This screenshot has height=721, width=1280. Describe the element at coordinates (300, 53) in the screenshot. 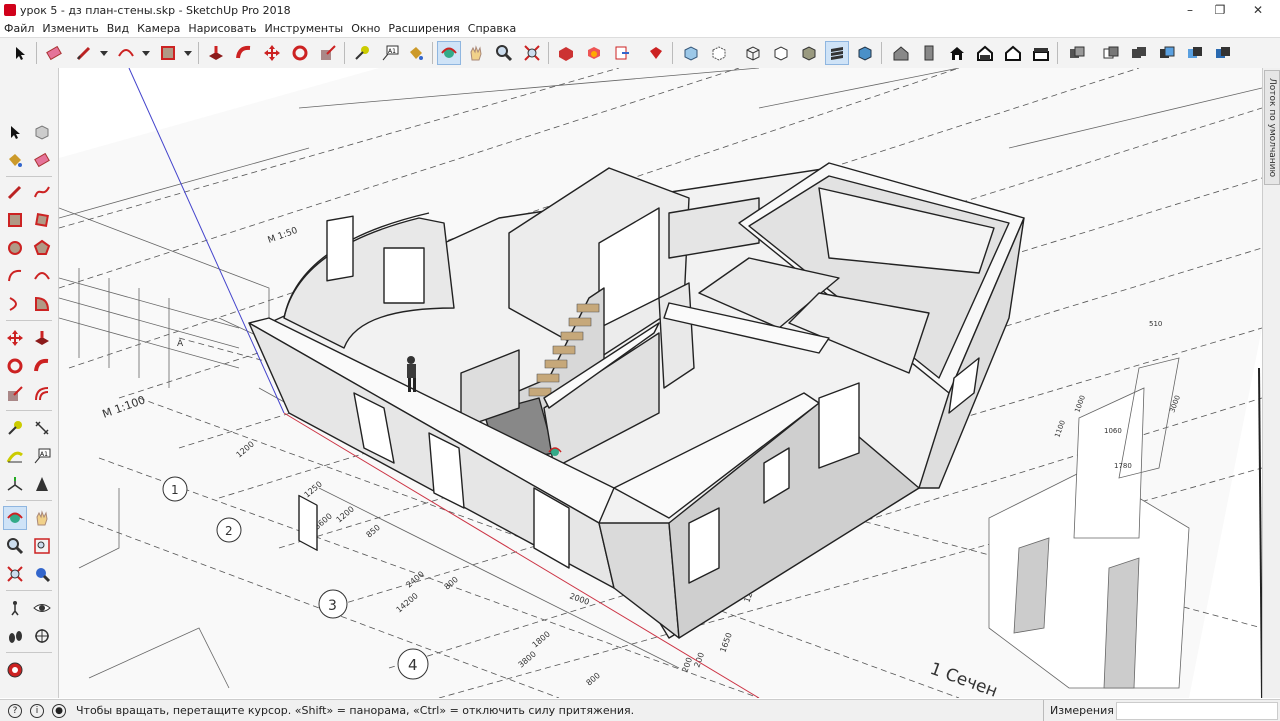

I see `rotate-tool-button` at that location.